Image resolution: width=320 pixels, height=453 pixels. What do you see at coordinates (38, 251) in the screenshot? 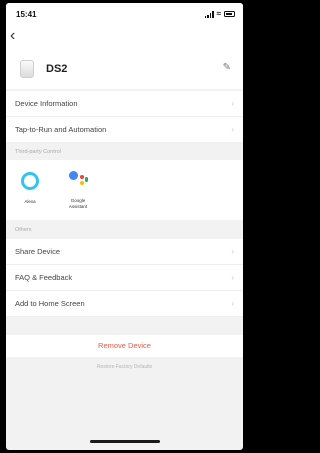
I see `share-device-label: Share Device` at bounding box center [38, 251].